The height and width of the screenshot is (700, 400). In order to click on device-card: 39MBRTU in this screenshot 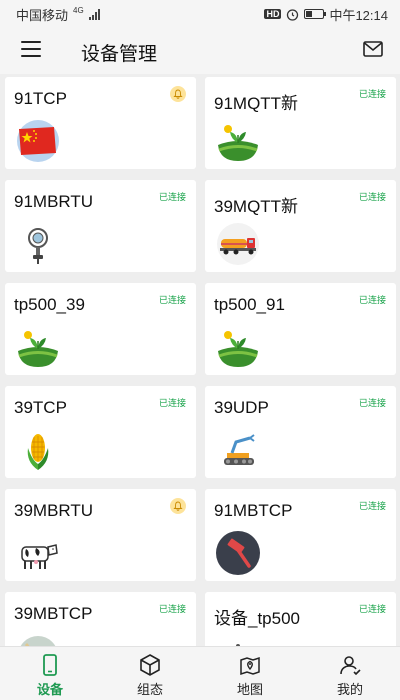, I will do `click(100, 535)`.